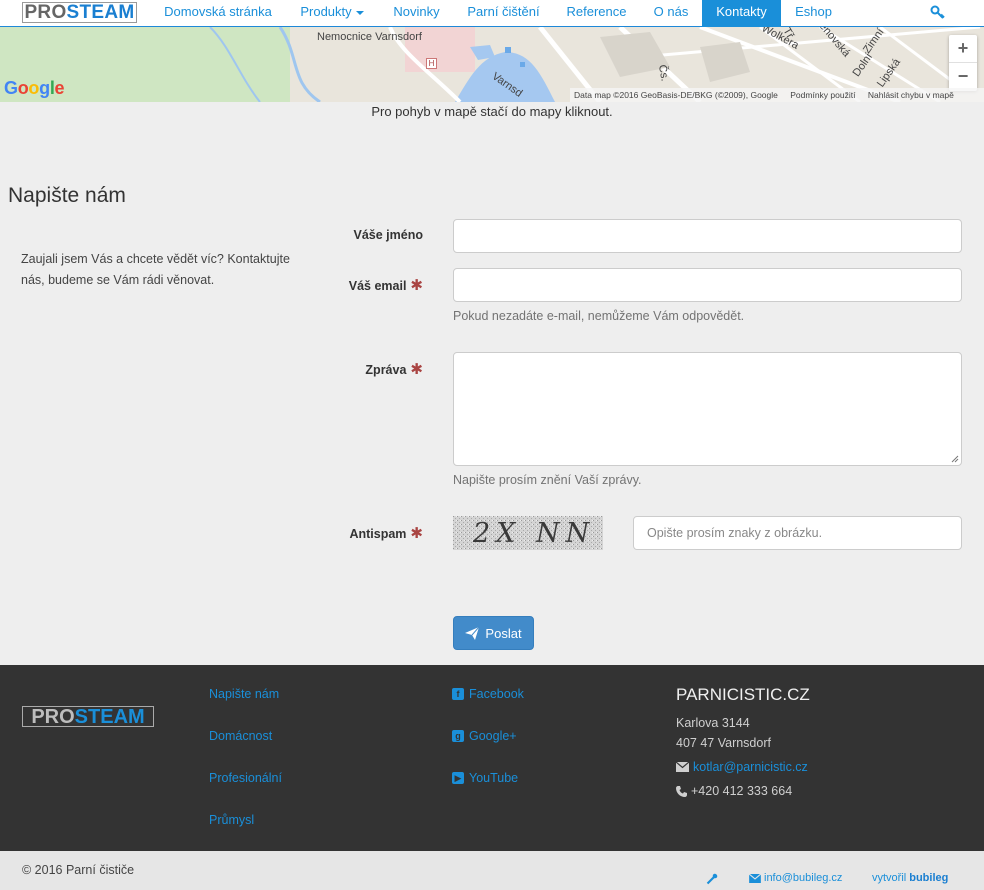 The height and width of the screenshot is (890, 984). What do you see at coordinates (663, 73) in the screenshot?
I see `map-street-label: Čs.` at bounding box center [663, 73].